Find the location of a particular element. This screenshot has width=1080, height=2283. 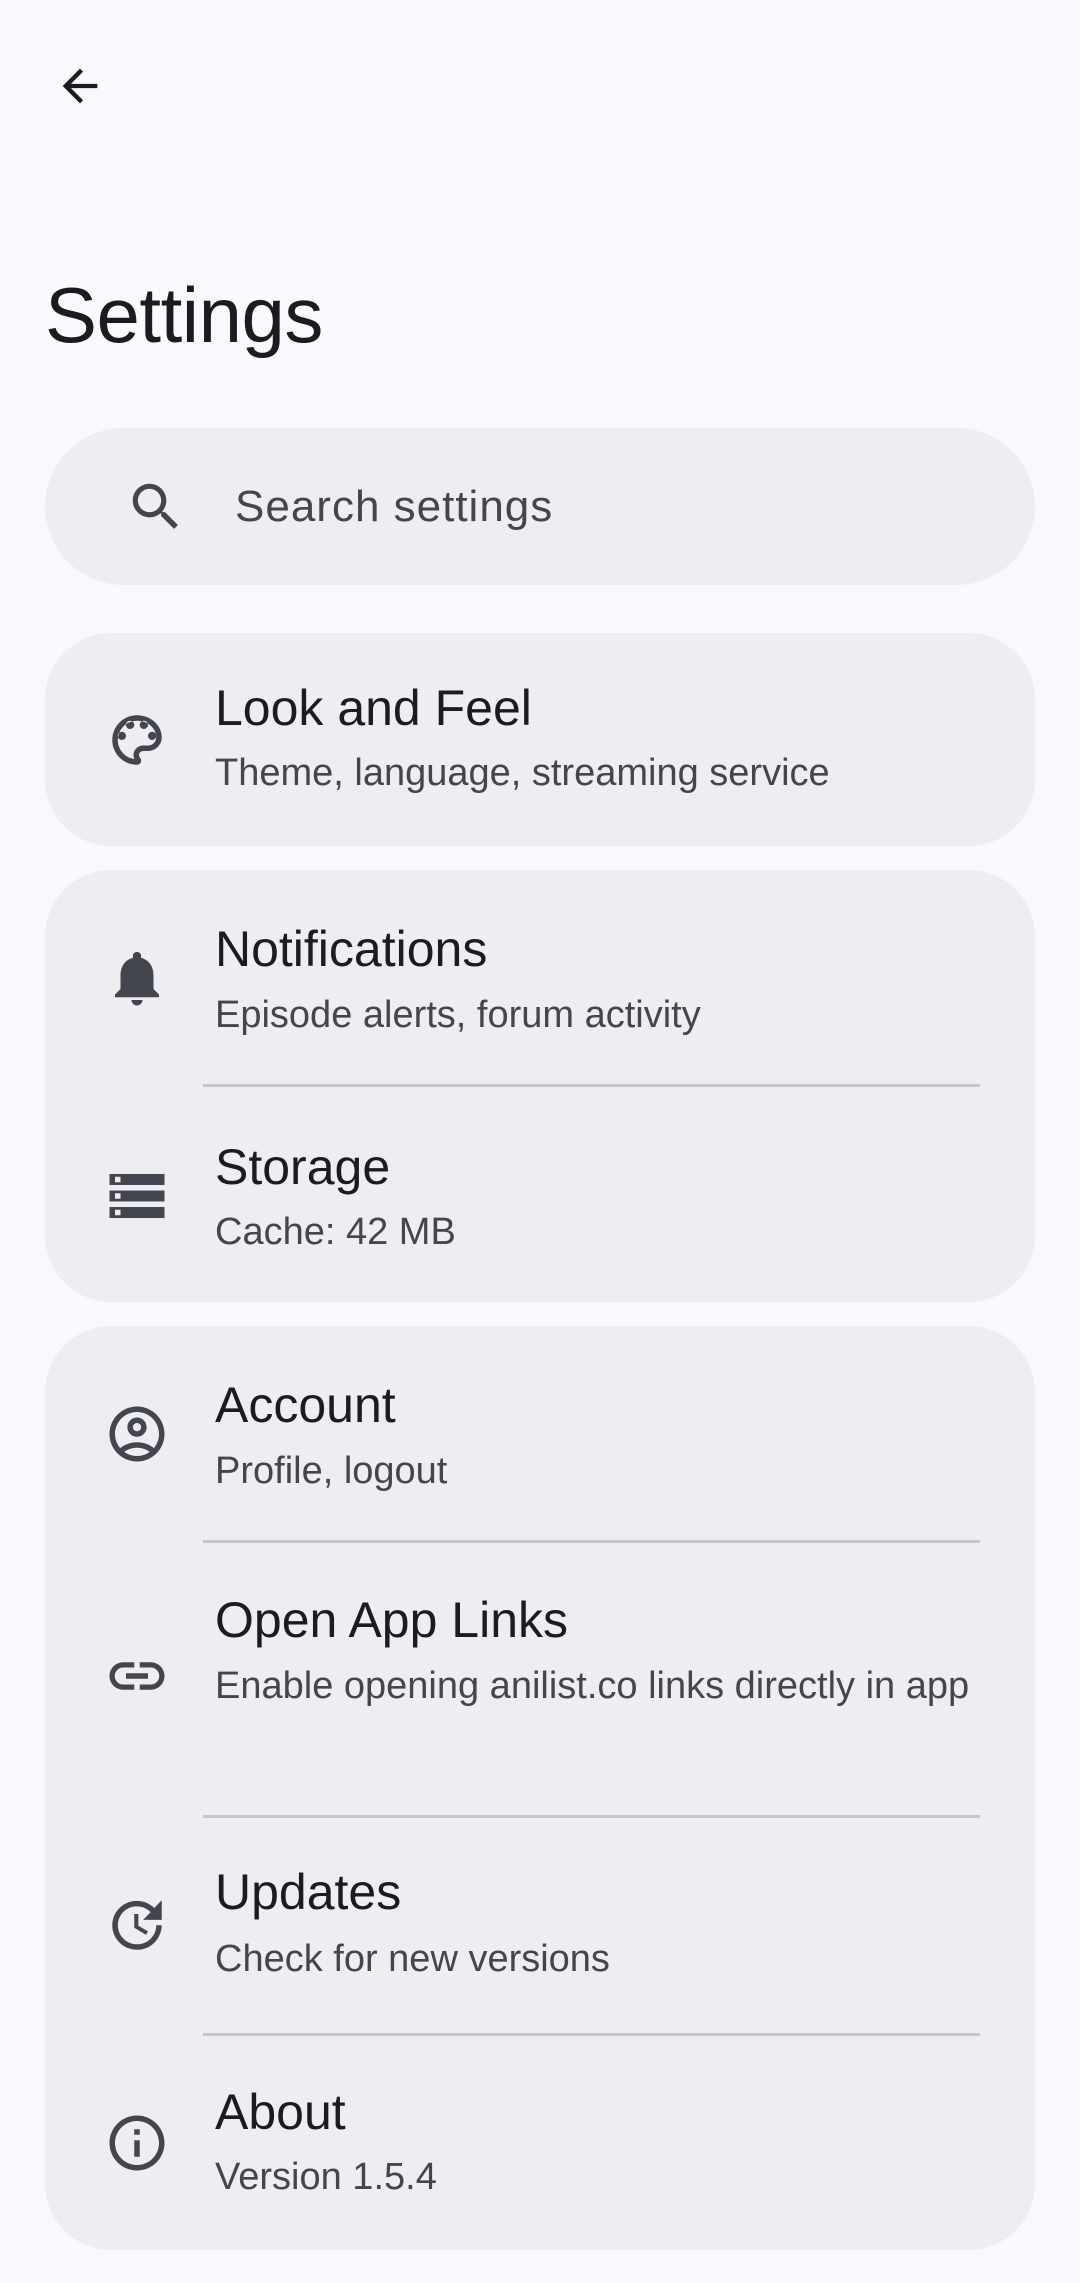

search-icon is located at coordinates (156, 507).